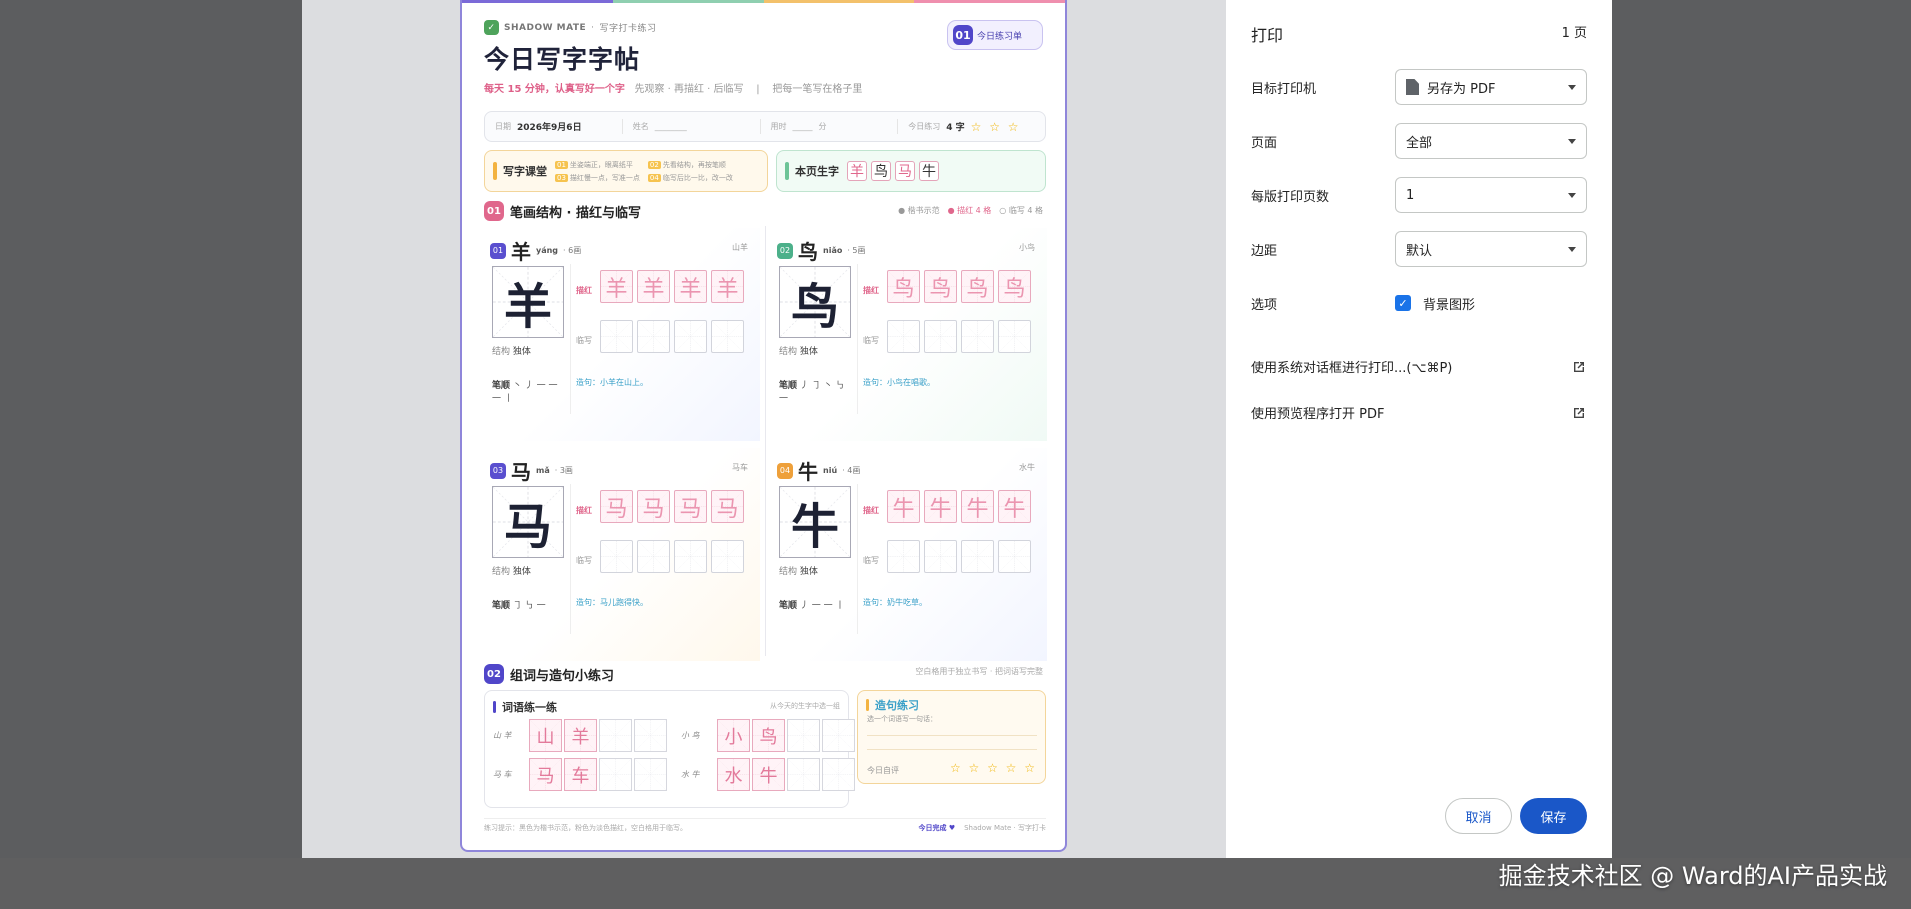 The image size is (1911, 909). I want to click on word-group: 水 牛 水牛, so click(768, 774).